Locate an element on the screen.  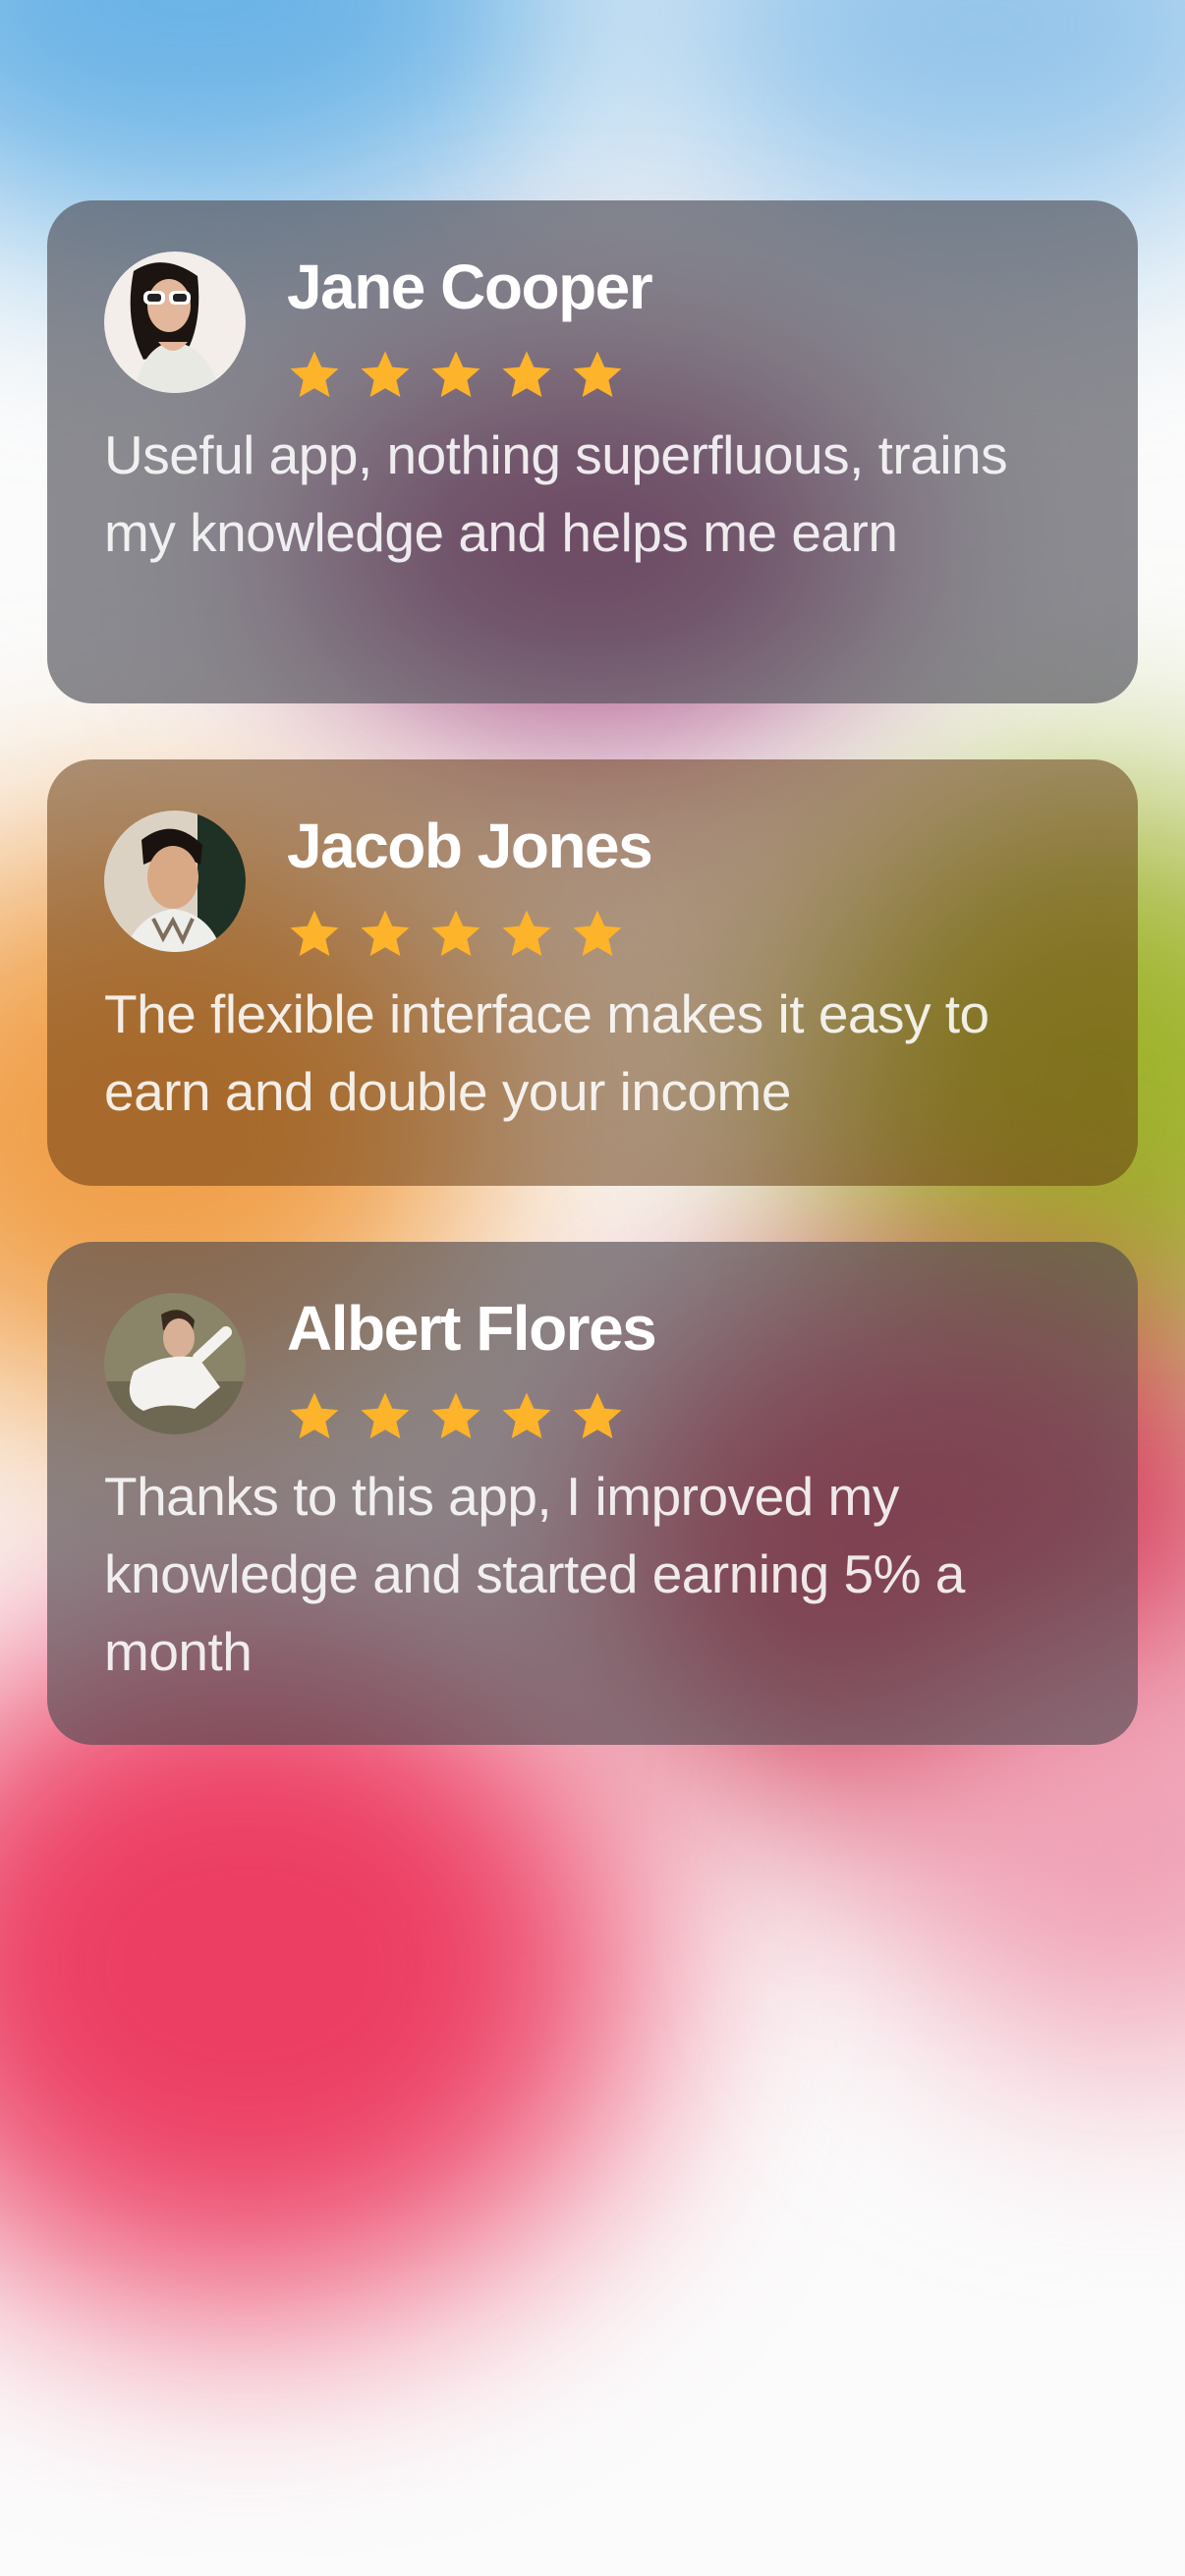
review-header: Jane Cooper is located at coordinates (594, 327).